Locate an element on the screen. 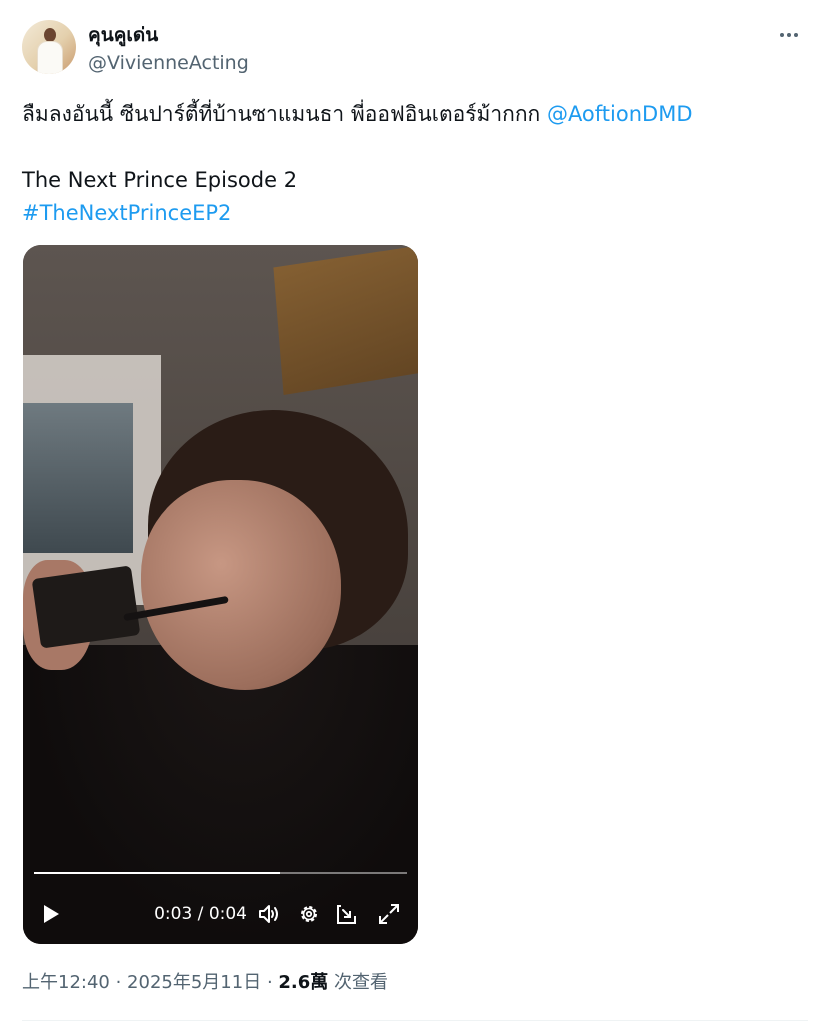 This screenshot has height=1033, width=828. settings-button is located at coordinates (309, 914).